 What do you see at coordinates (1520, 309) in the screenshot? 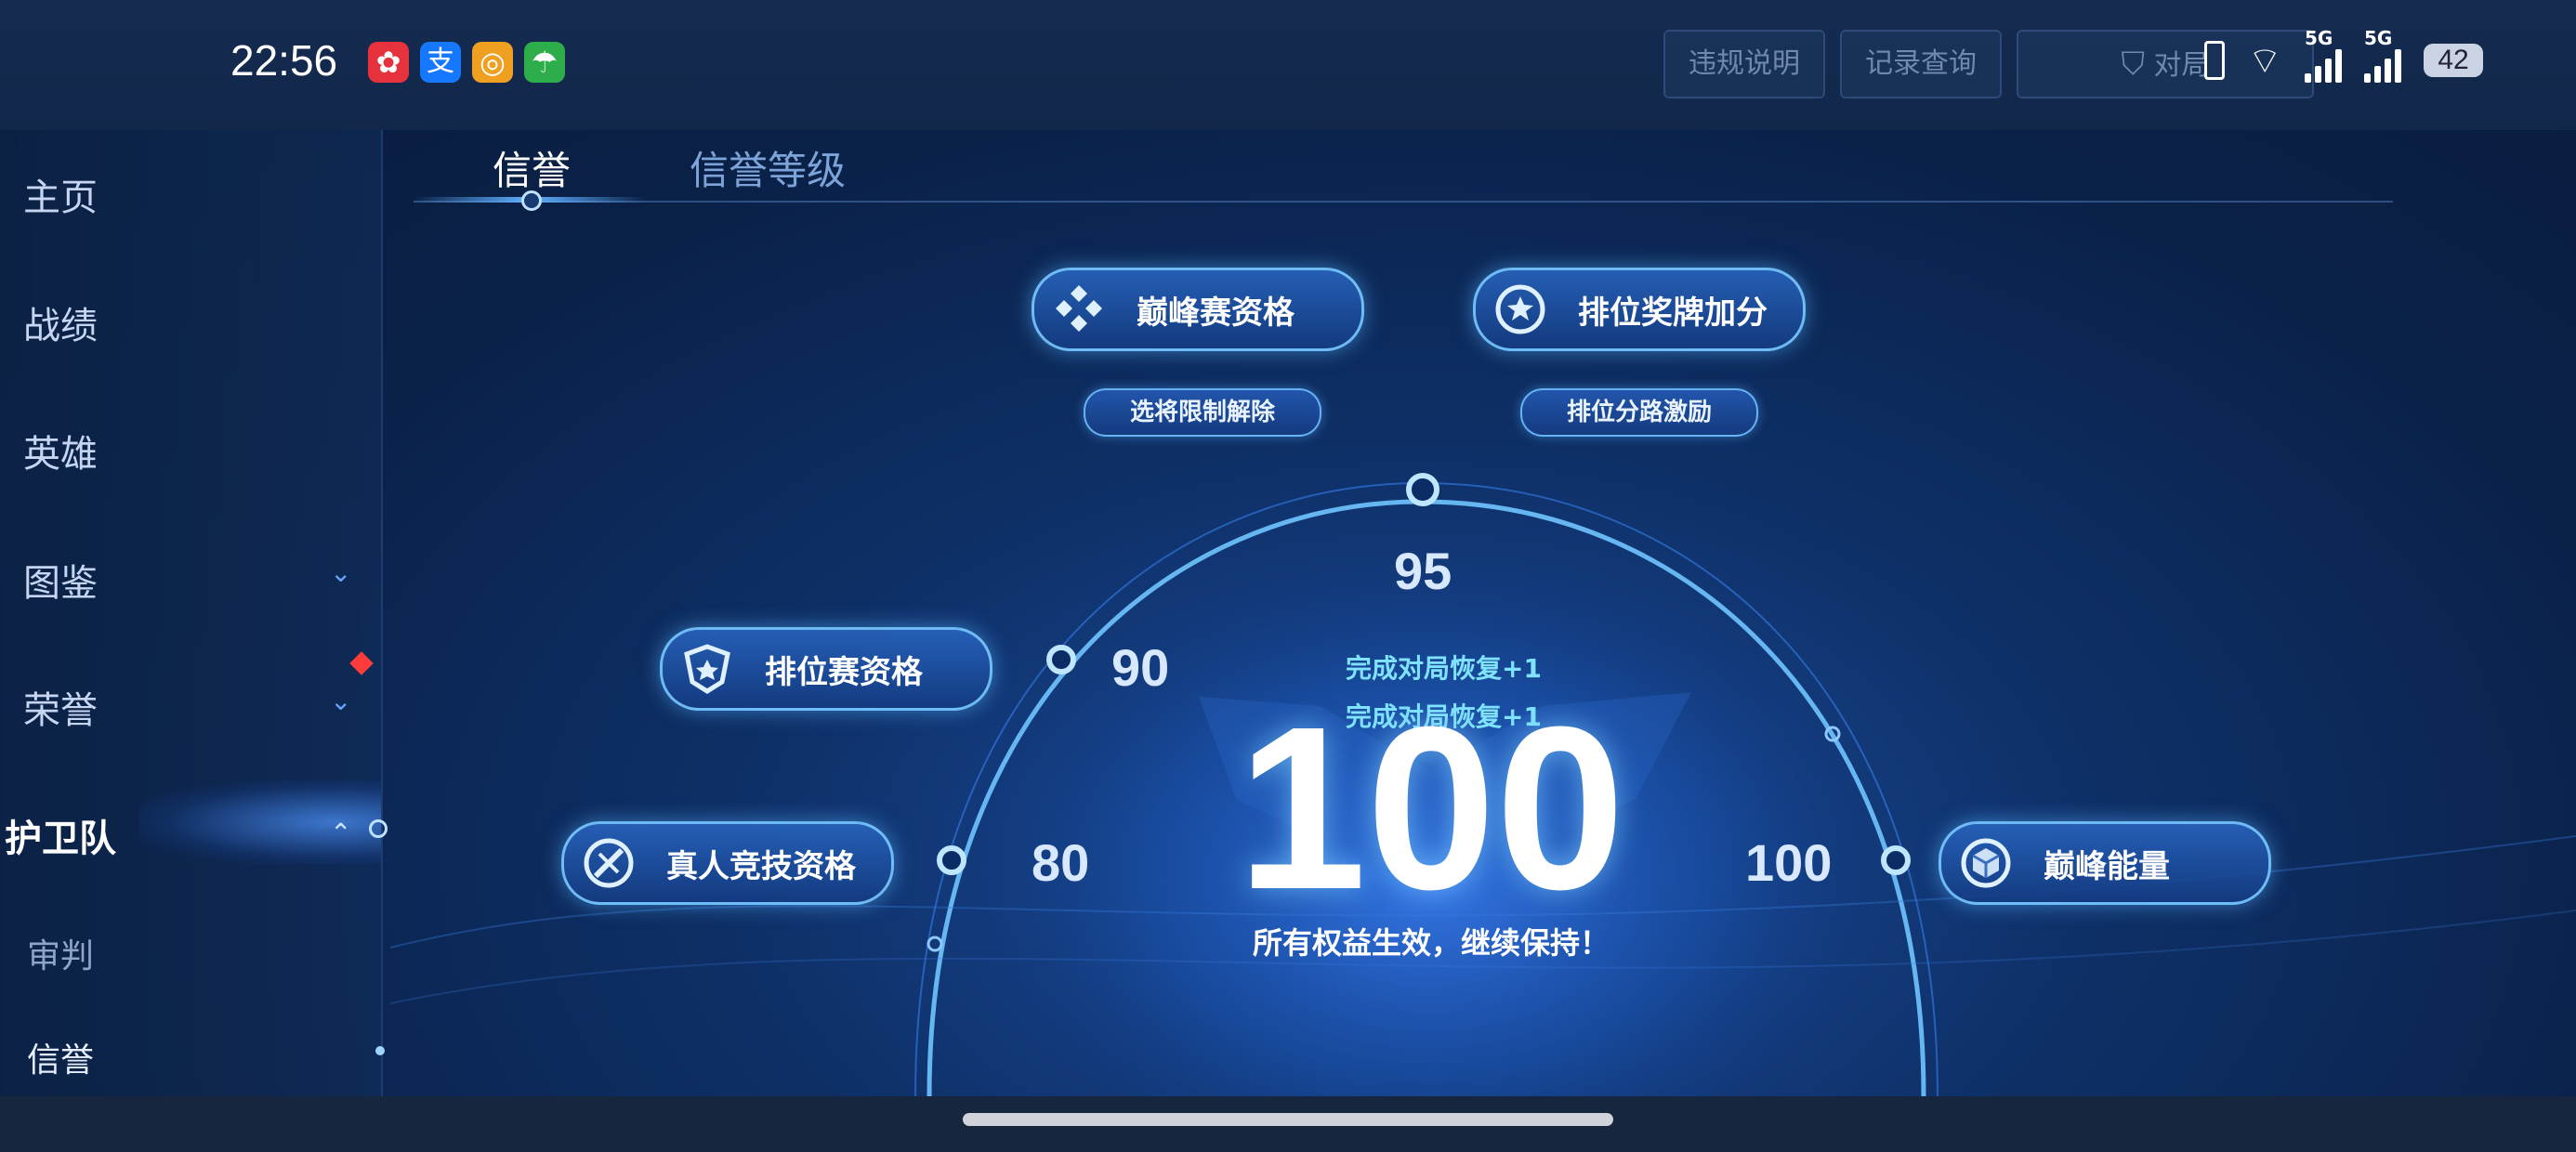
I see `star-medal-icon` at bounding box center [1520, 309].